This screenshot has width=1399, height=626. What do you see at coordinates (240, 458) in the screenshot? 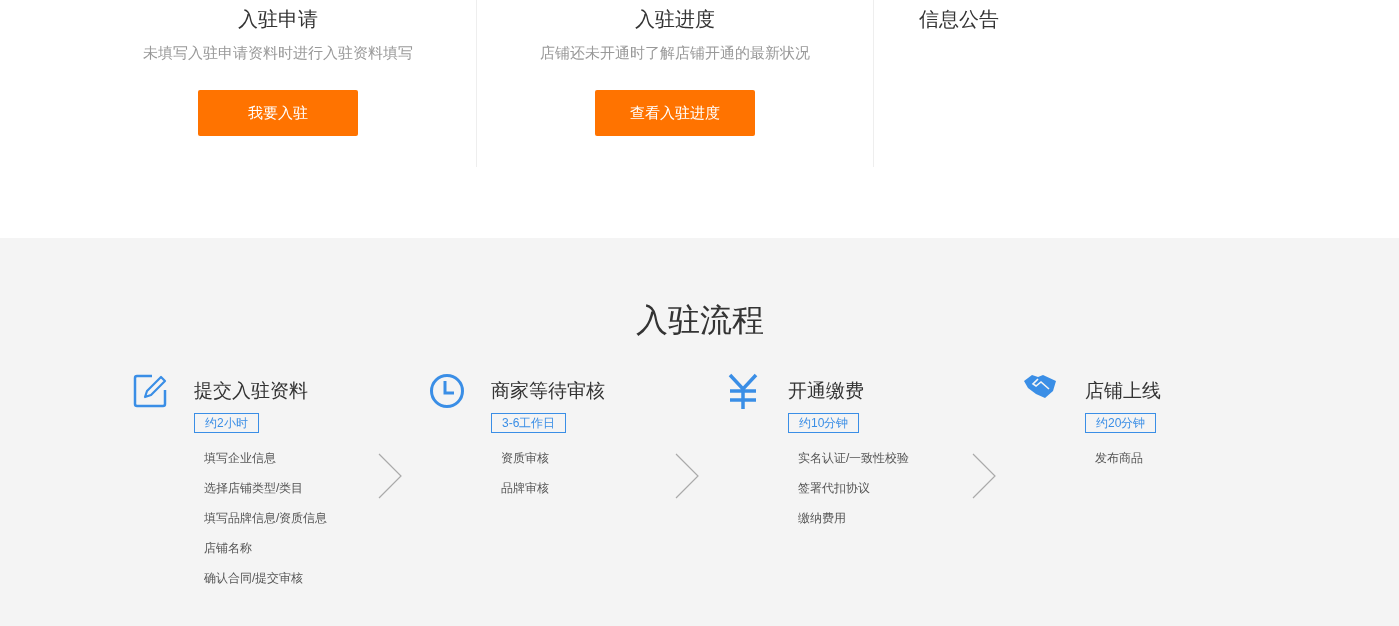
I see `step-item: 填写企业信息` at bounding box center [240, 458].